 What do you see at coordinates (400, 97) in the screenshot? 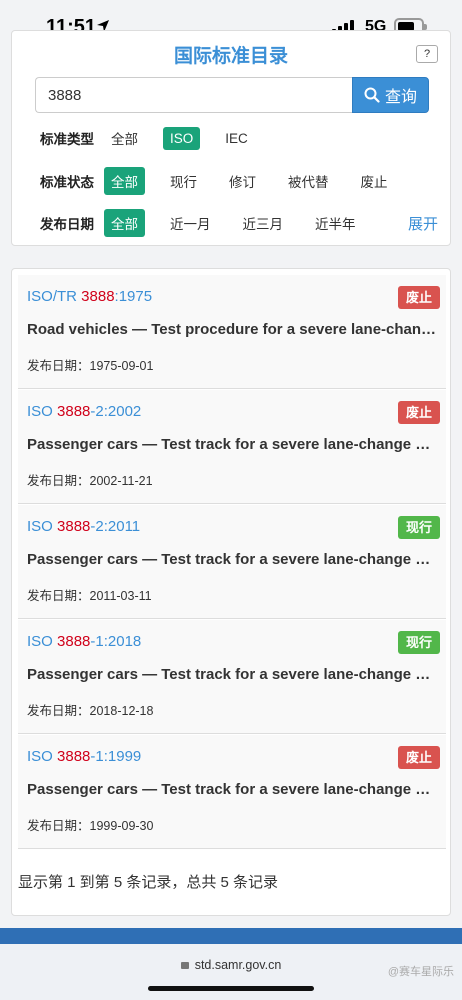
I see `search-button-label: 查询` at bounding box center [400, 97].